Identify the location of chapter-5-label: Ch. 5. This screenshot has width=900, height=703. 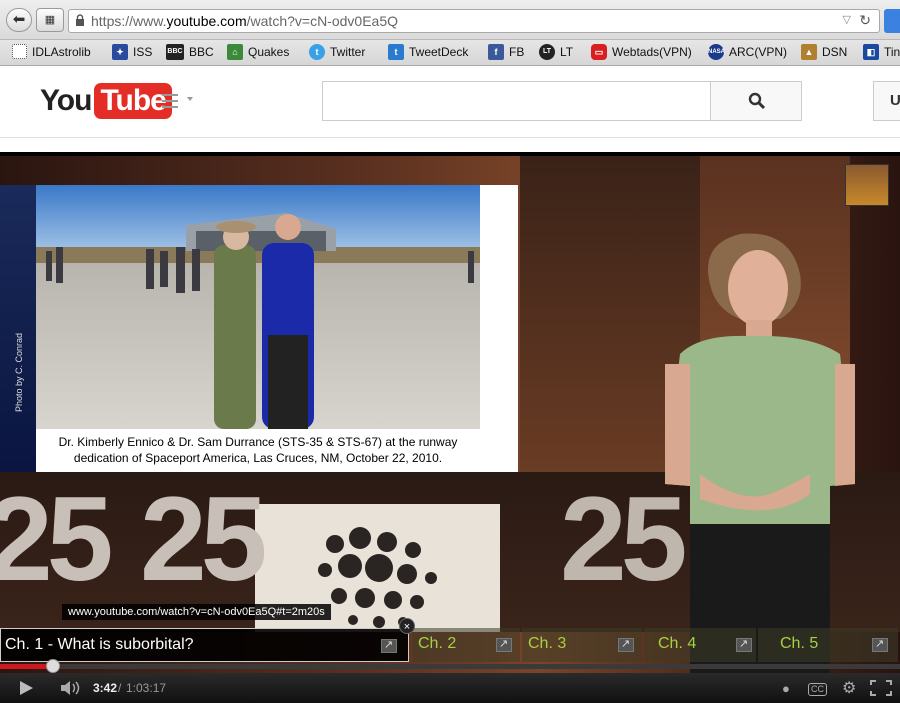
(799, 643).